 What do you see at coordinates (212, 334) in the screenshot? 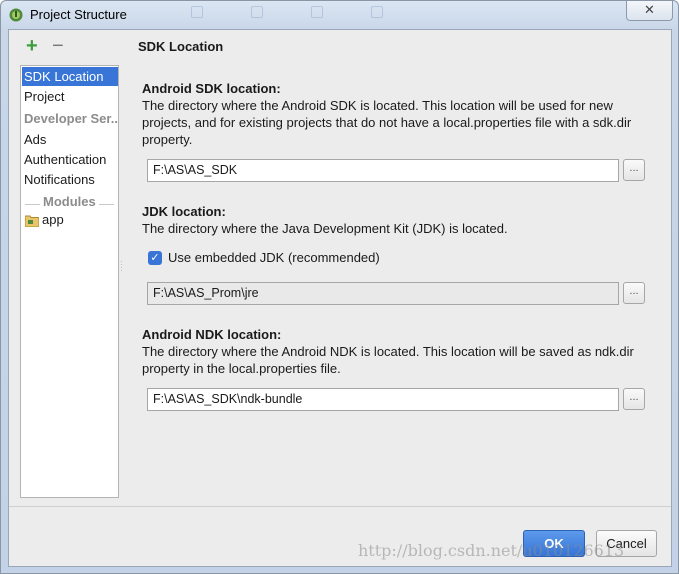
I see `android-ndk-label: Android NDK location:` at bounding box center [212, 334].